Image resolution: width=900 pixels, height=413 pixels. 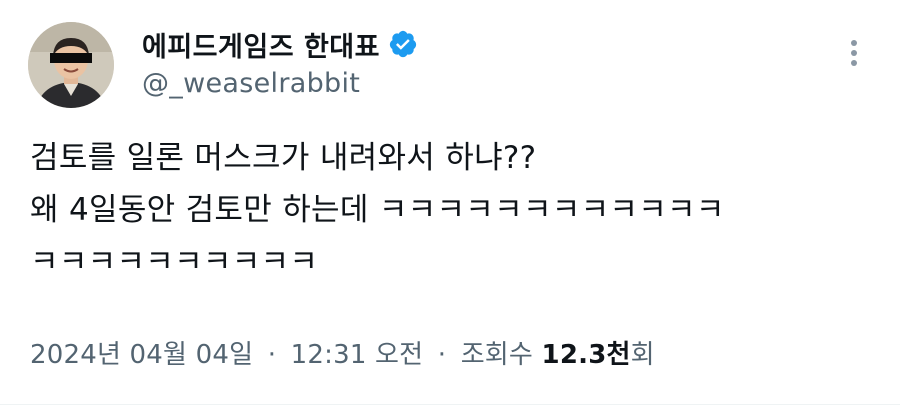 What do you see at coordinates (357, 355) in the screenshot?
I see `tweet-time: 12:31 오전` at bounding box center [357, 355].